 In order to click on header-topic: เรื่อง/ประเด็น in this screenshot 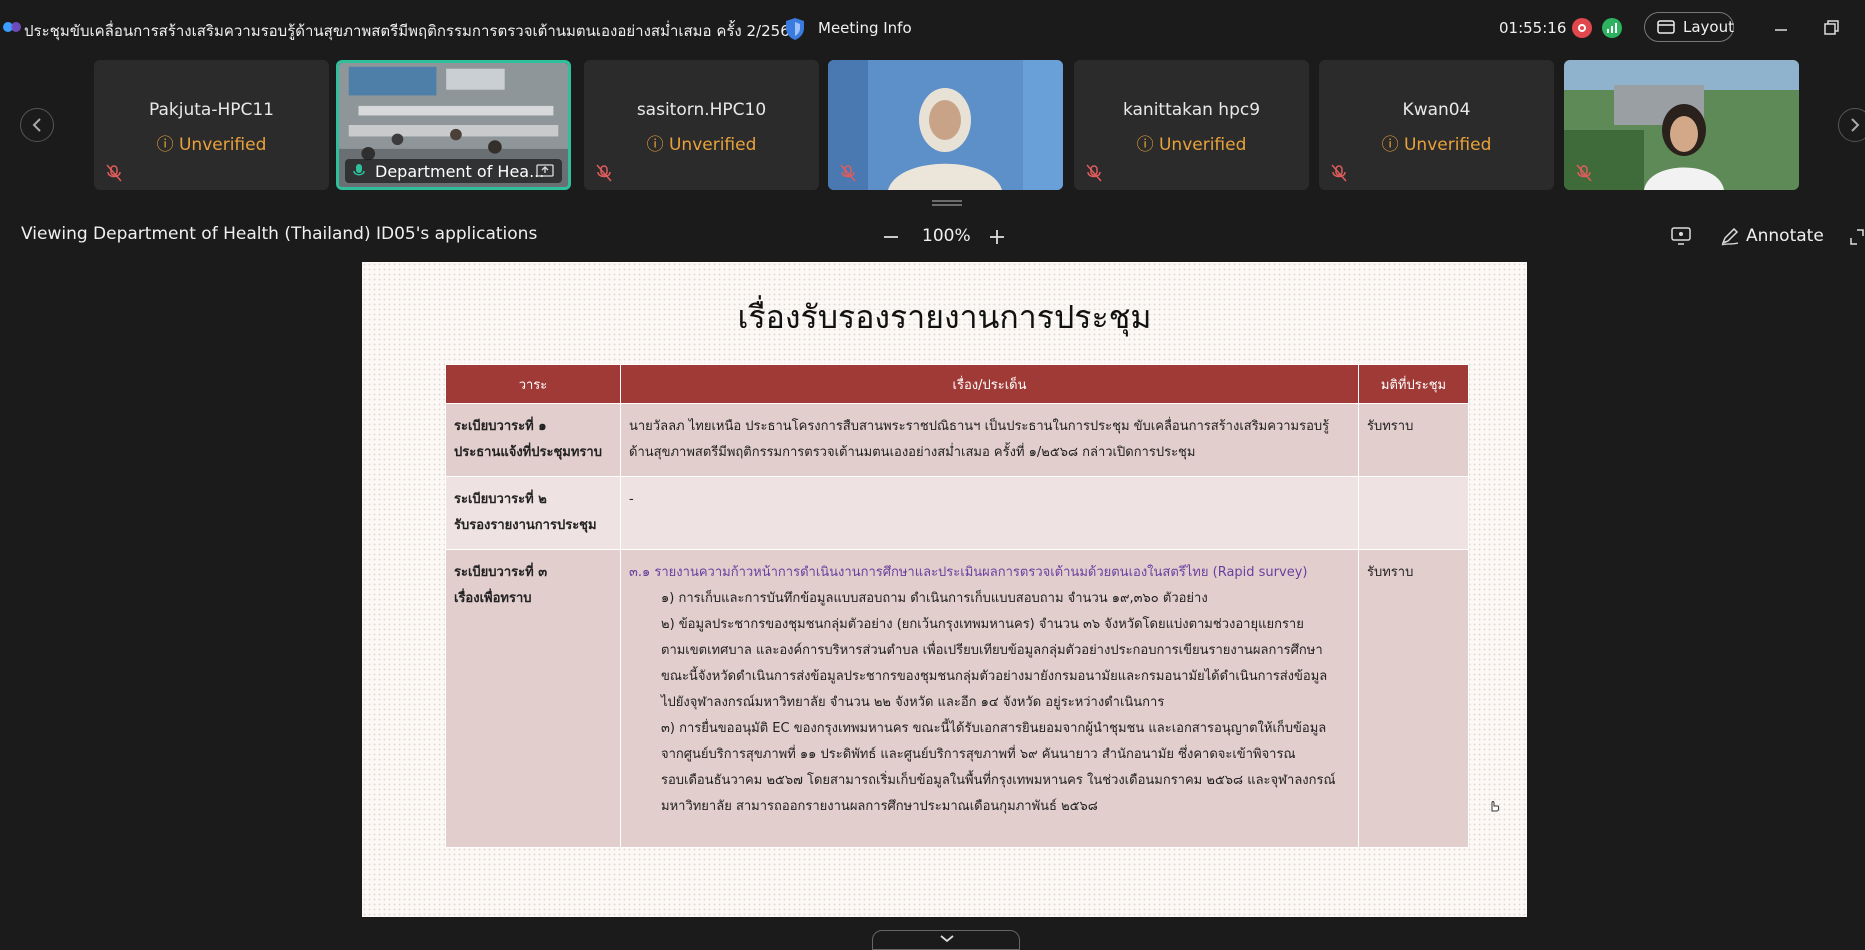, I will do `click(989, 384)`.